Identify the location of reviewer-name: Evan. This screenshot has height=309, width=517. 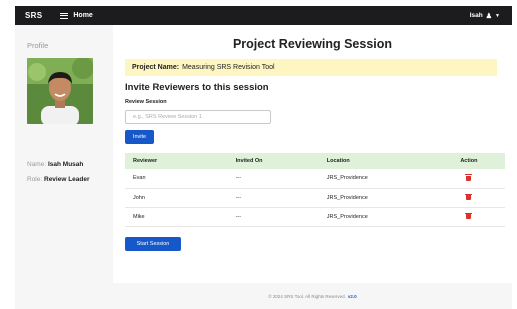
(176, 179).